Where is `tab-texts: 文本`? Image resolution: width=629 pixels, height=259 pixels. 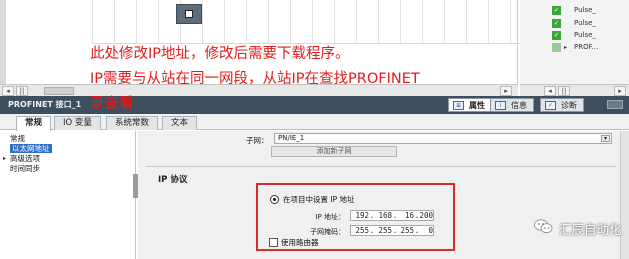 tab-texts: 文本 is located at coordinates (180, 123).